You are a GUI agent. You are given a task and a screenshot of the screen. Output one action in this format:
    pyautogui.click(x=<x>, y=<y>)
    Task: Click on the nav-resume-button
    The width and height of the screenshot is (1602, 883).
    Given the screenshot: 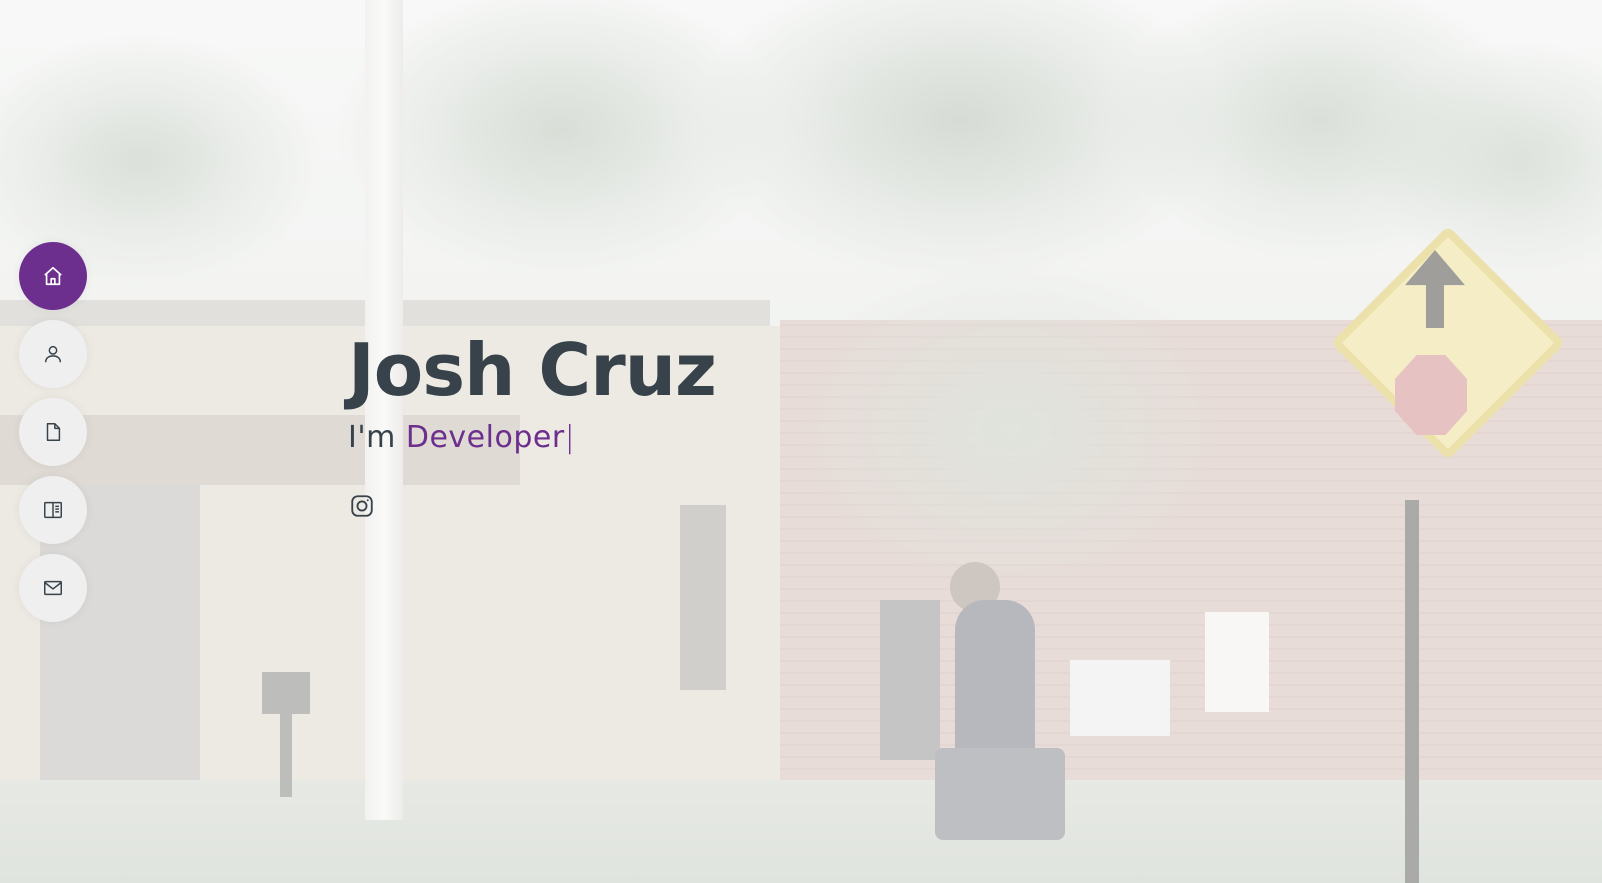 What is the action you would take?
    pyautogui.click(x=53, y=432)
    